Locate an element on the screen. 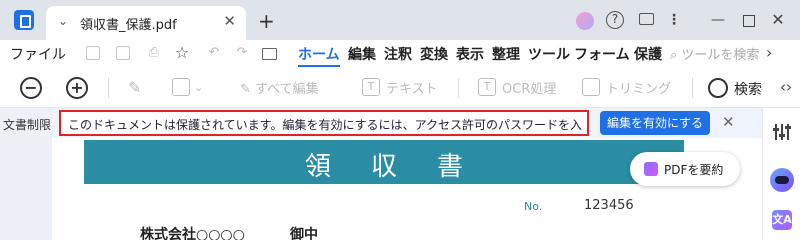  properties-icon is located at coordinates (782, 132).